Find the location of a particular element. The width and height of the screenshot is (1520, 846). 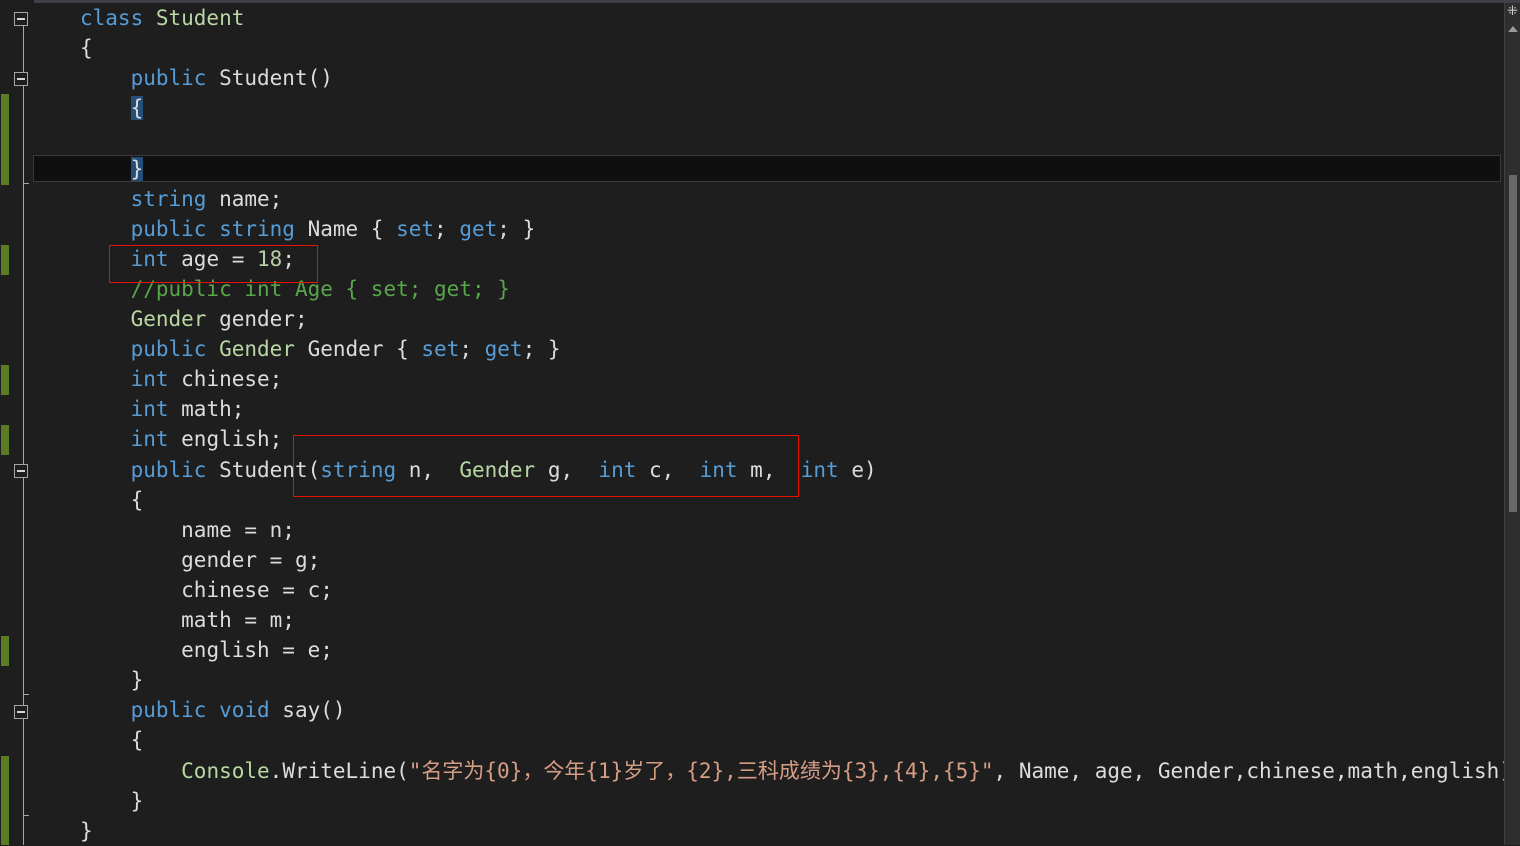

code-token: Console is located at coordinates (225, 771).